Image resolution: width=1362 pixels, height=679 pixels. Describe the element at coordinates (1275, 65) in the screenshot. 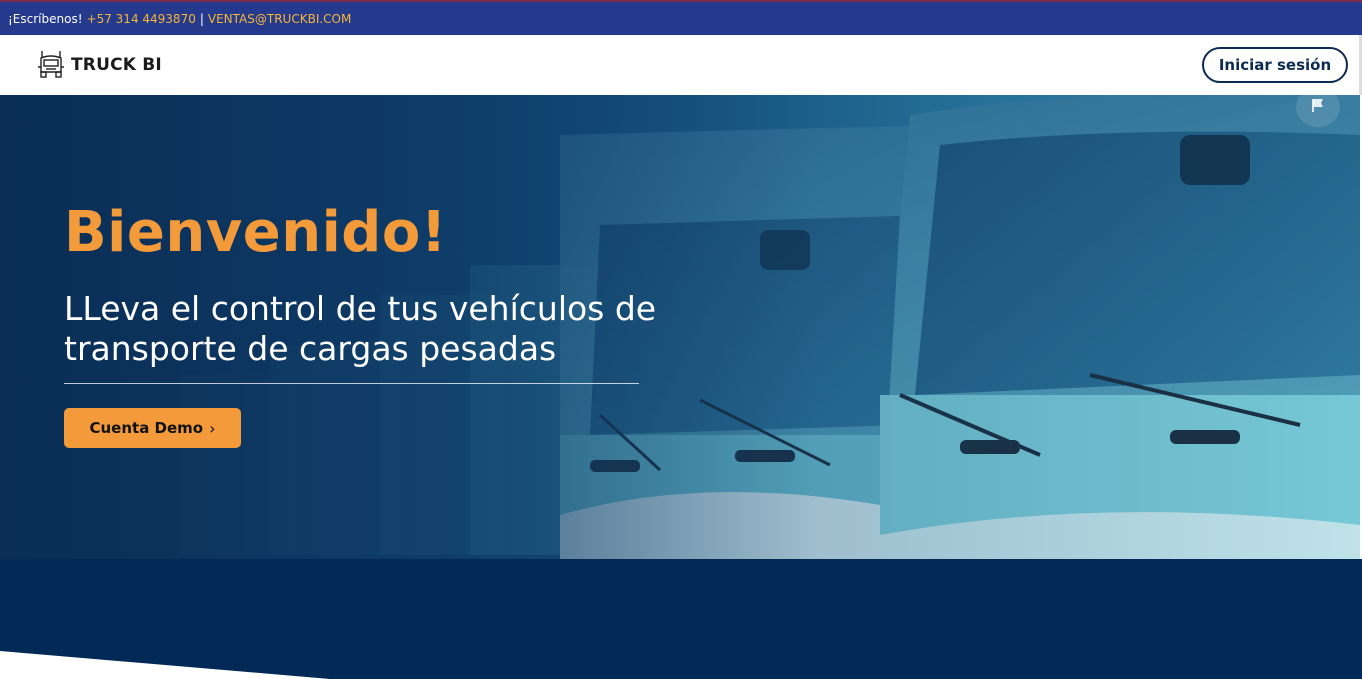

I see `login-button: Iniciar sesión` at that location.